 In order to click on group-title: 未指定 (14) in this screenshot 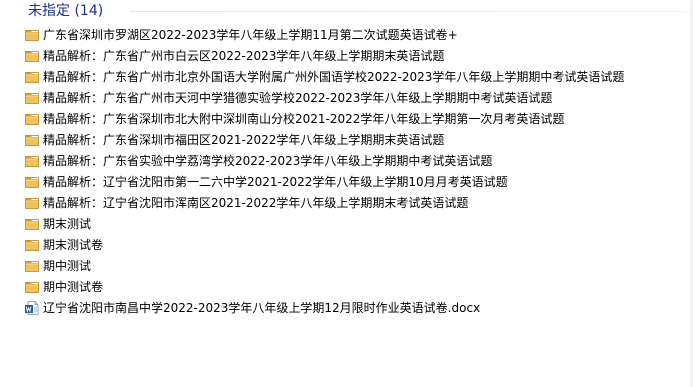, I will do `click(65, 11)`.